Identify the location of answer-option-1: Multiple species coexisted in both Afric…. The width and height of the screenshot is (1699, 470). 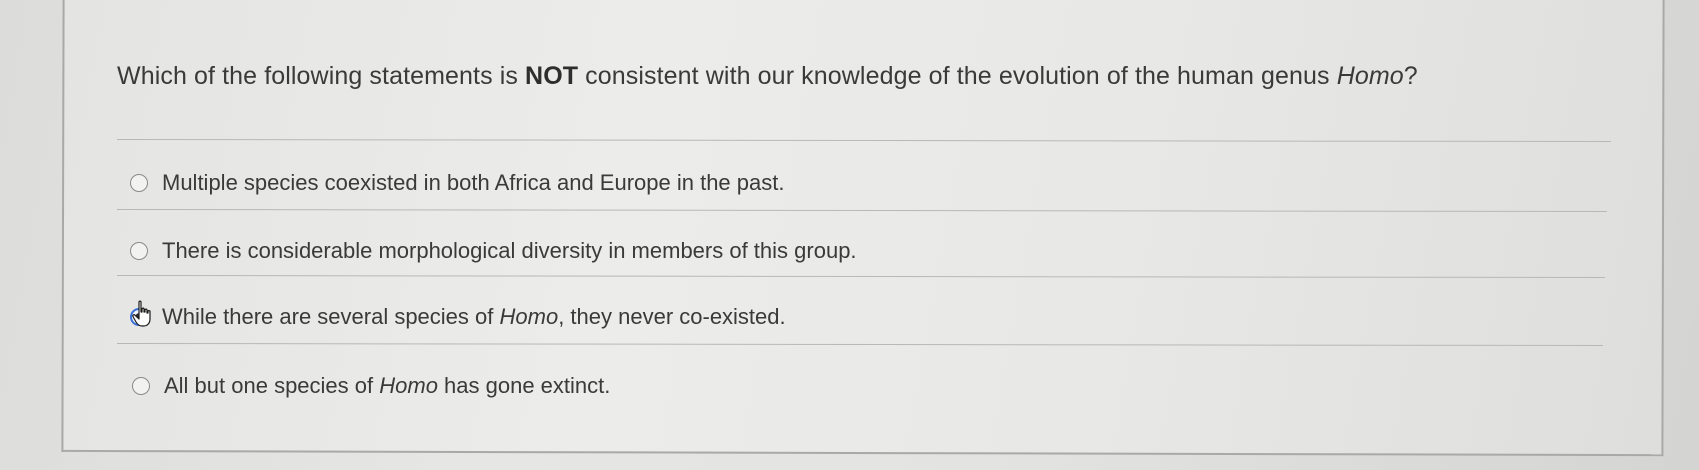
(457, 183).